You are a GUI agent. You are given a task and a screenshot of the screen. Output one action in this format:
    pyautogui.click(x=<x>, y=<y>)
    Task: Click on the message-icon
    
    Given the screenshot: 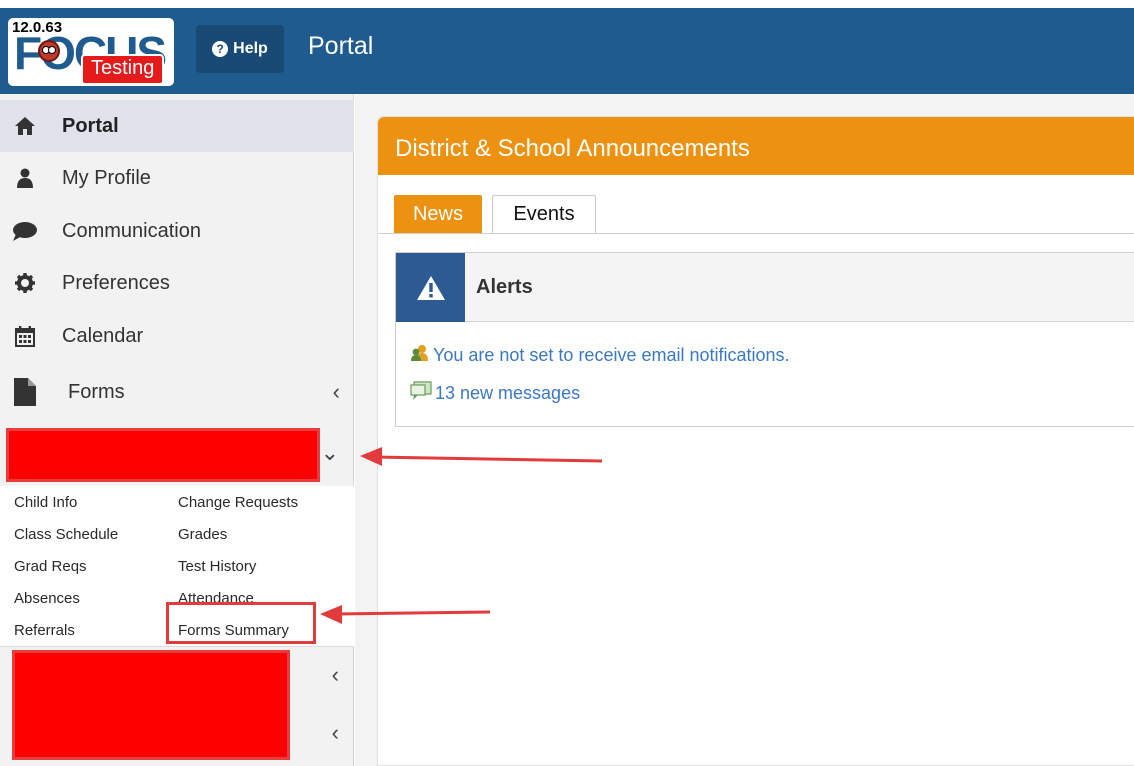 What is the action you would take?
    pyautogui.click(x=421, y=393)
    